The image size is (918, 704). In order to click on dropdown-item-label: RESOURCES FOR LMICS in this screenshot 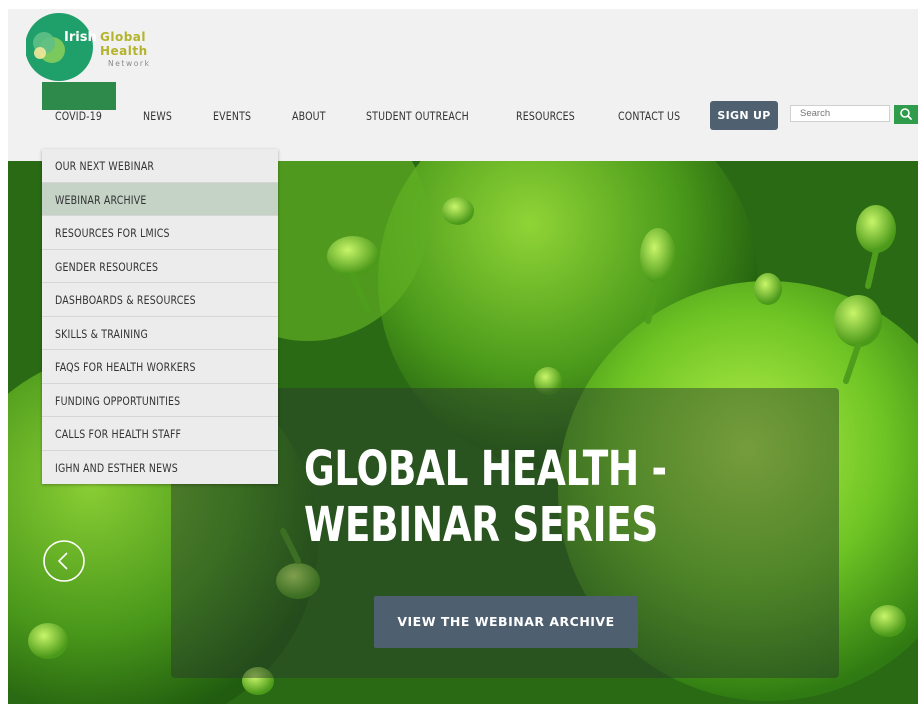, I will do `click(112, 233)`.